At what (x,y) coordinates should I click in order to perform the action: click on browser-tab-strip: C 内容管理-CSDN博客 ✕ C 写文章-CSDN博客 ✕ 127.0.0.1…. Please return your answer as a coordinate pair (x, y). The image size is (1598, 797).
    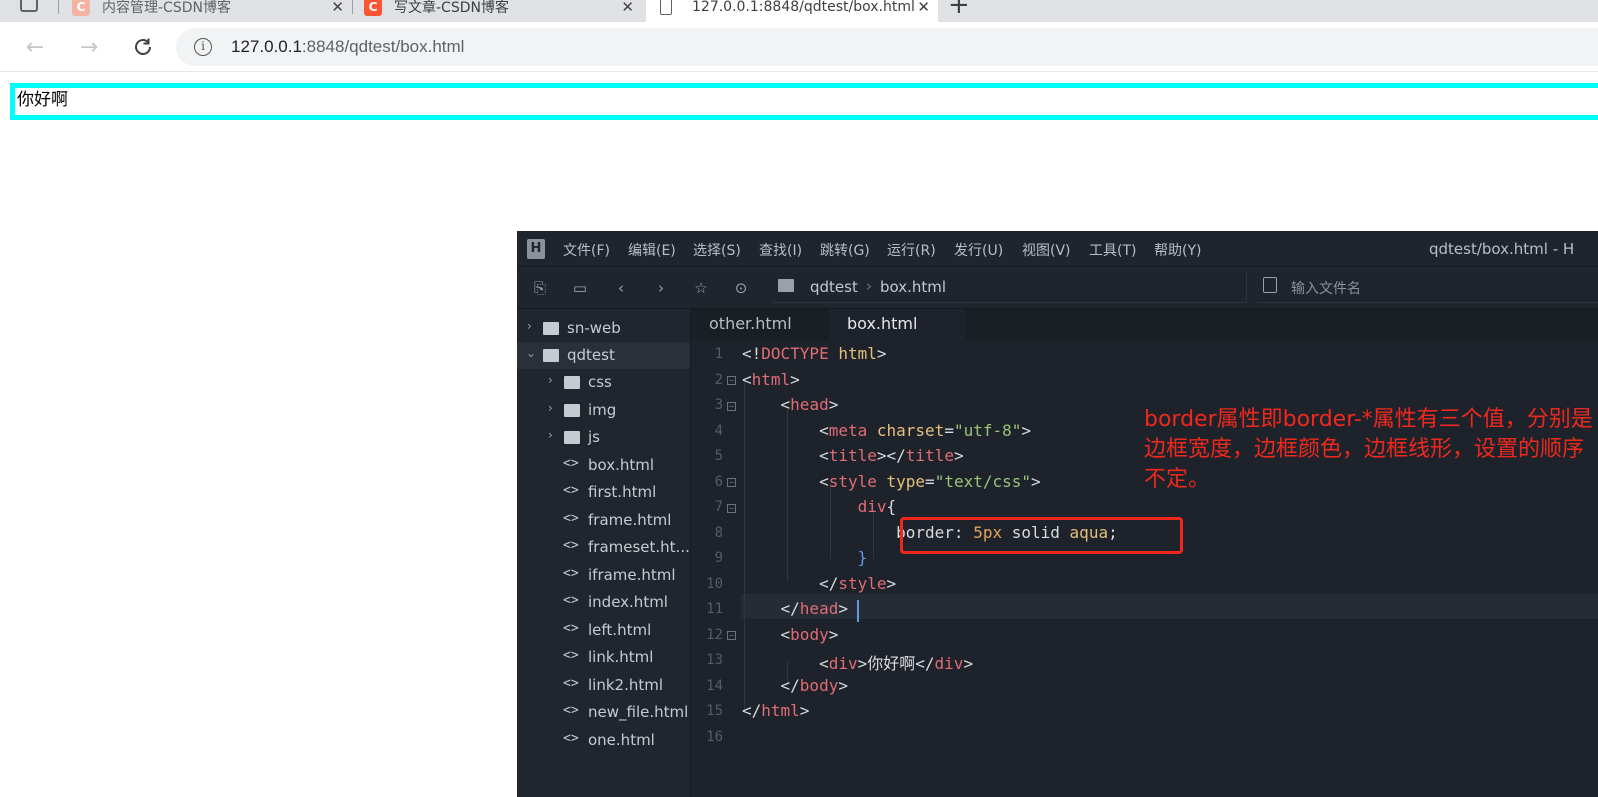
    Looking at the image, I should click on (799, 11).